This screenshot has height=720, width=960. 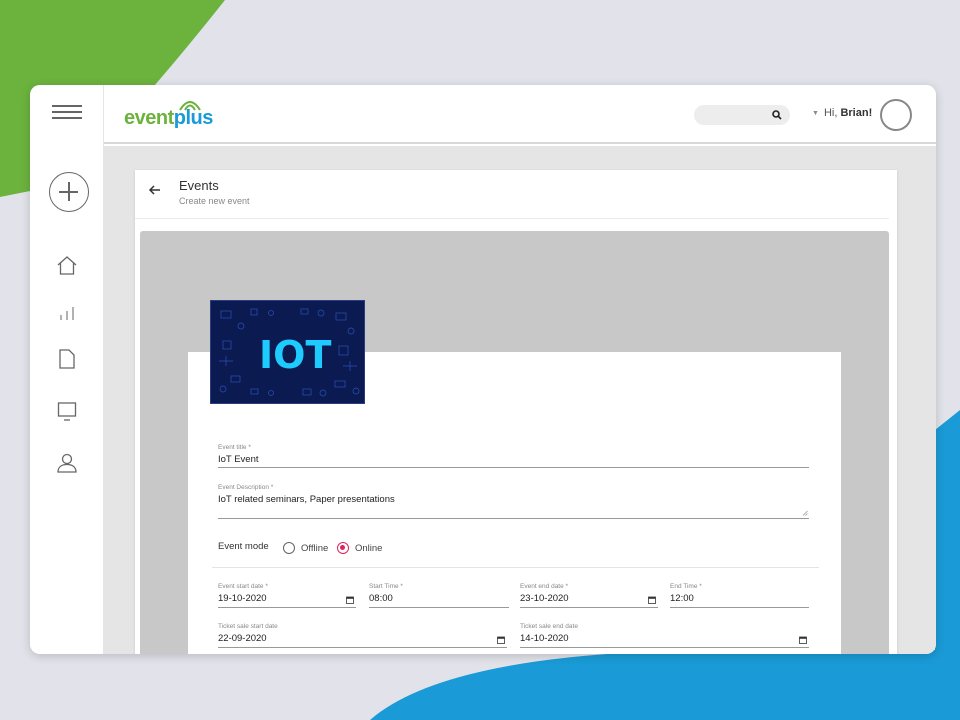 I want to click on ticket-sale-start-label: Ticket sale start date, so click(x=248, y=626).